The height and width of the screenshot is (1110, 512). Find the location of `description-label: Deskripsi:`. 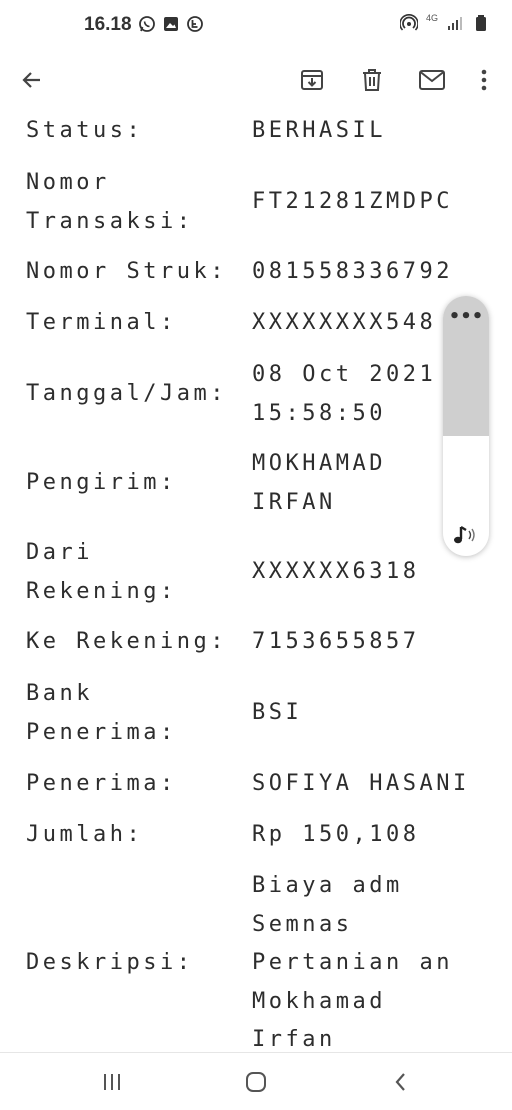

description-label: Deskripsi: is located at coordinates (110, 962).